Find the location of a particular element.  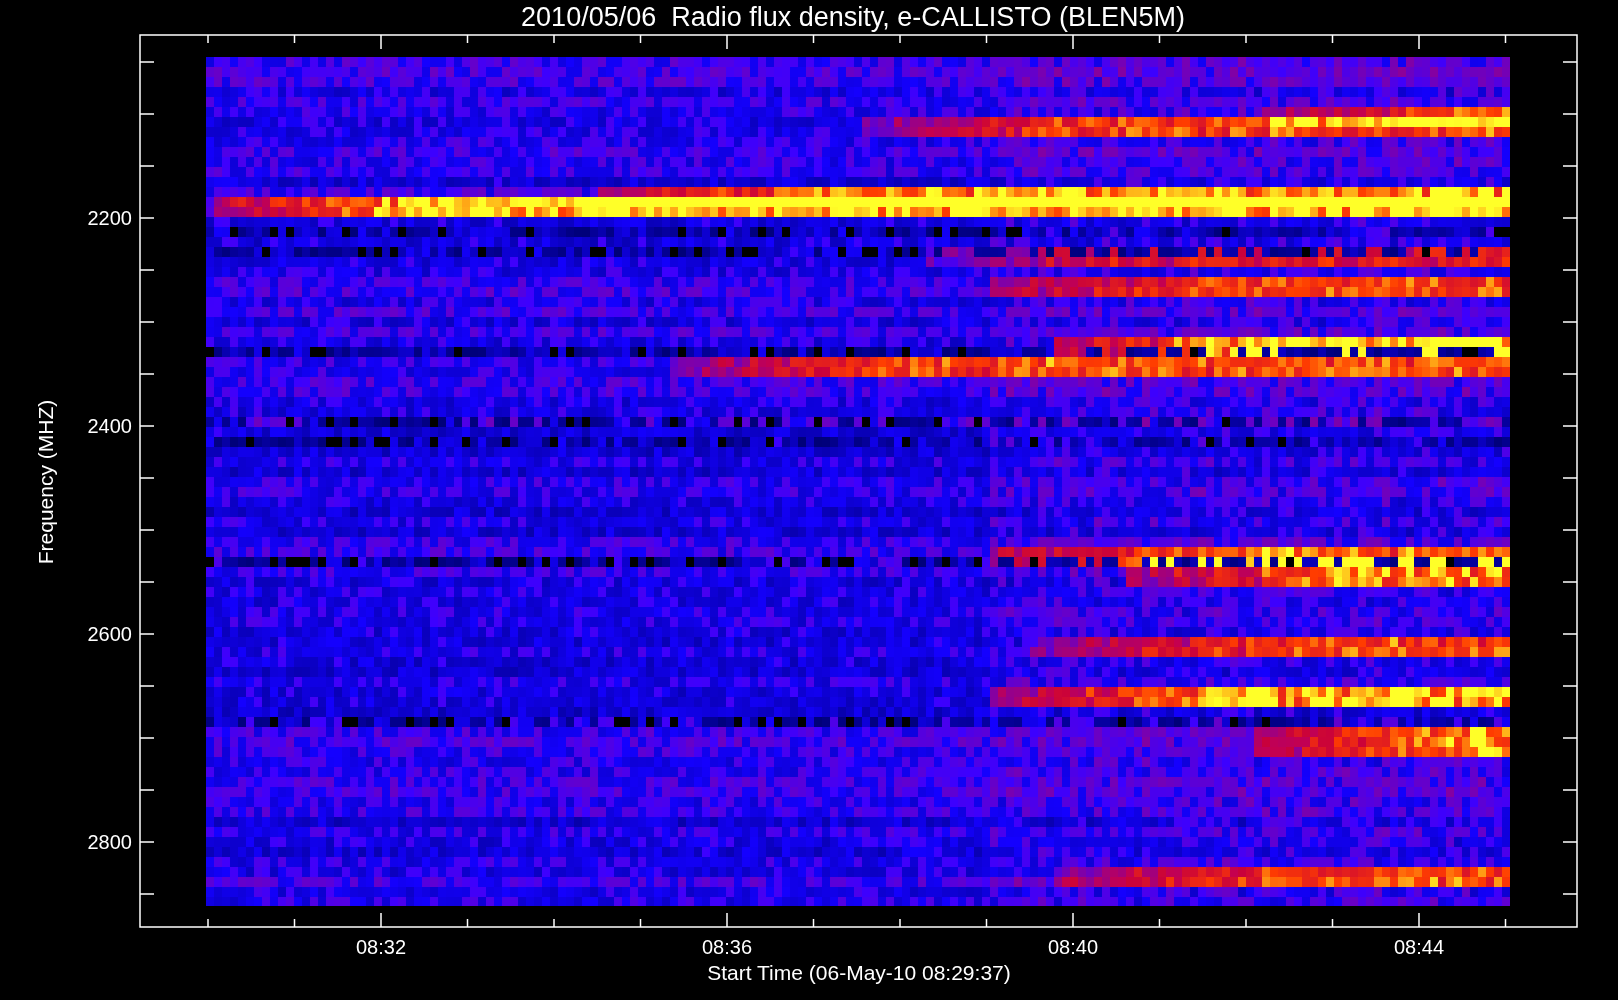

y-axis-label: Frequency (MHZ) is located at coordinates (45, 482).